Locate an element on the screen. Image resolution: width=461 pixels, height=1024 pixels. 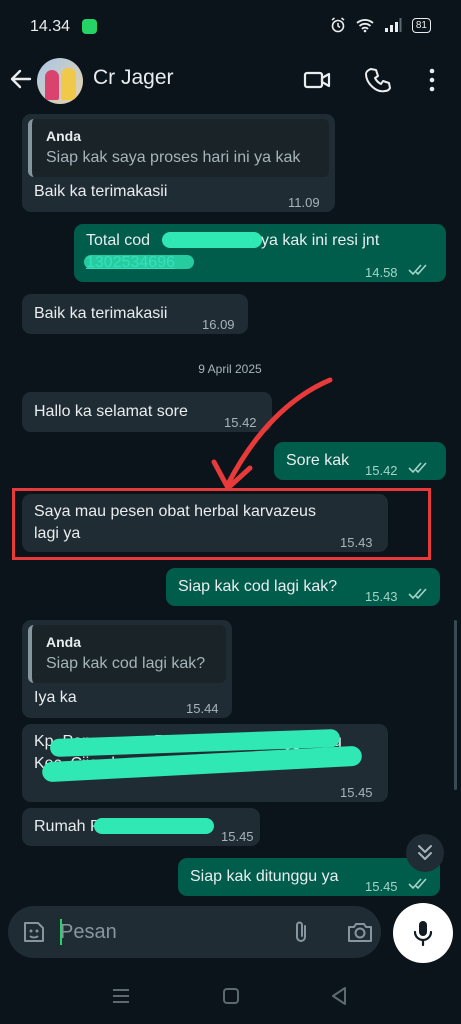
recent-apps-icon is located at coordinates (121, 996).